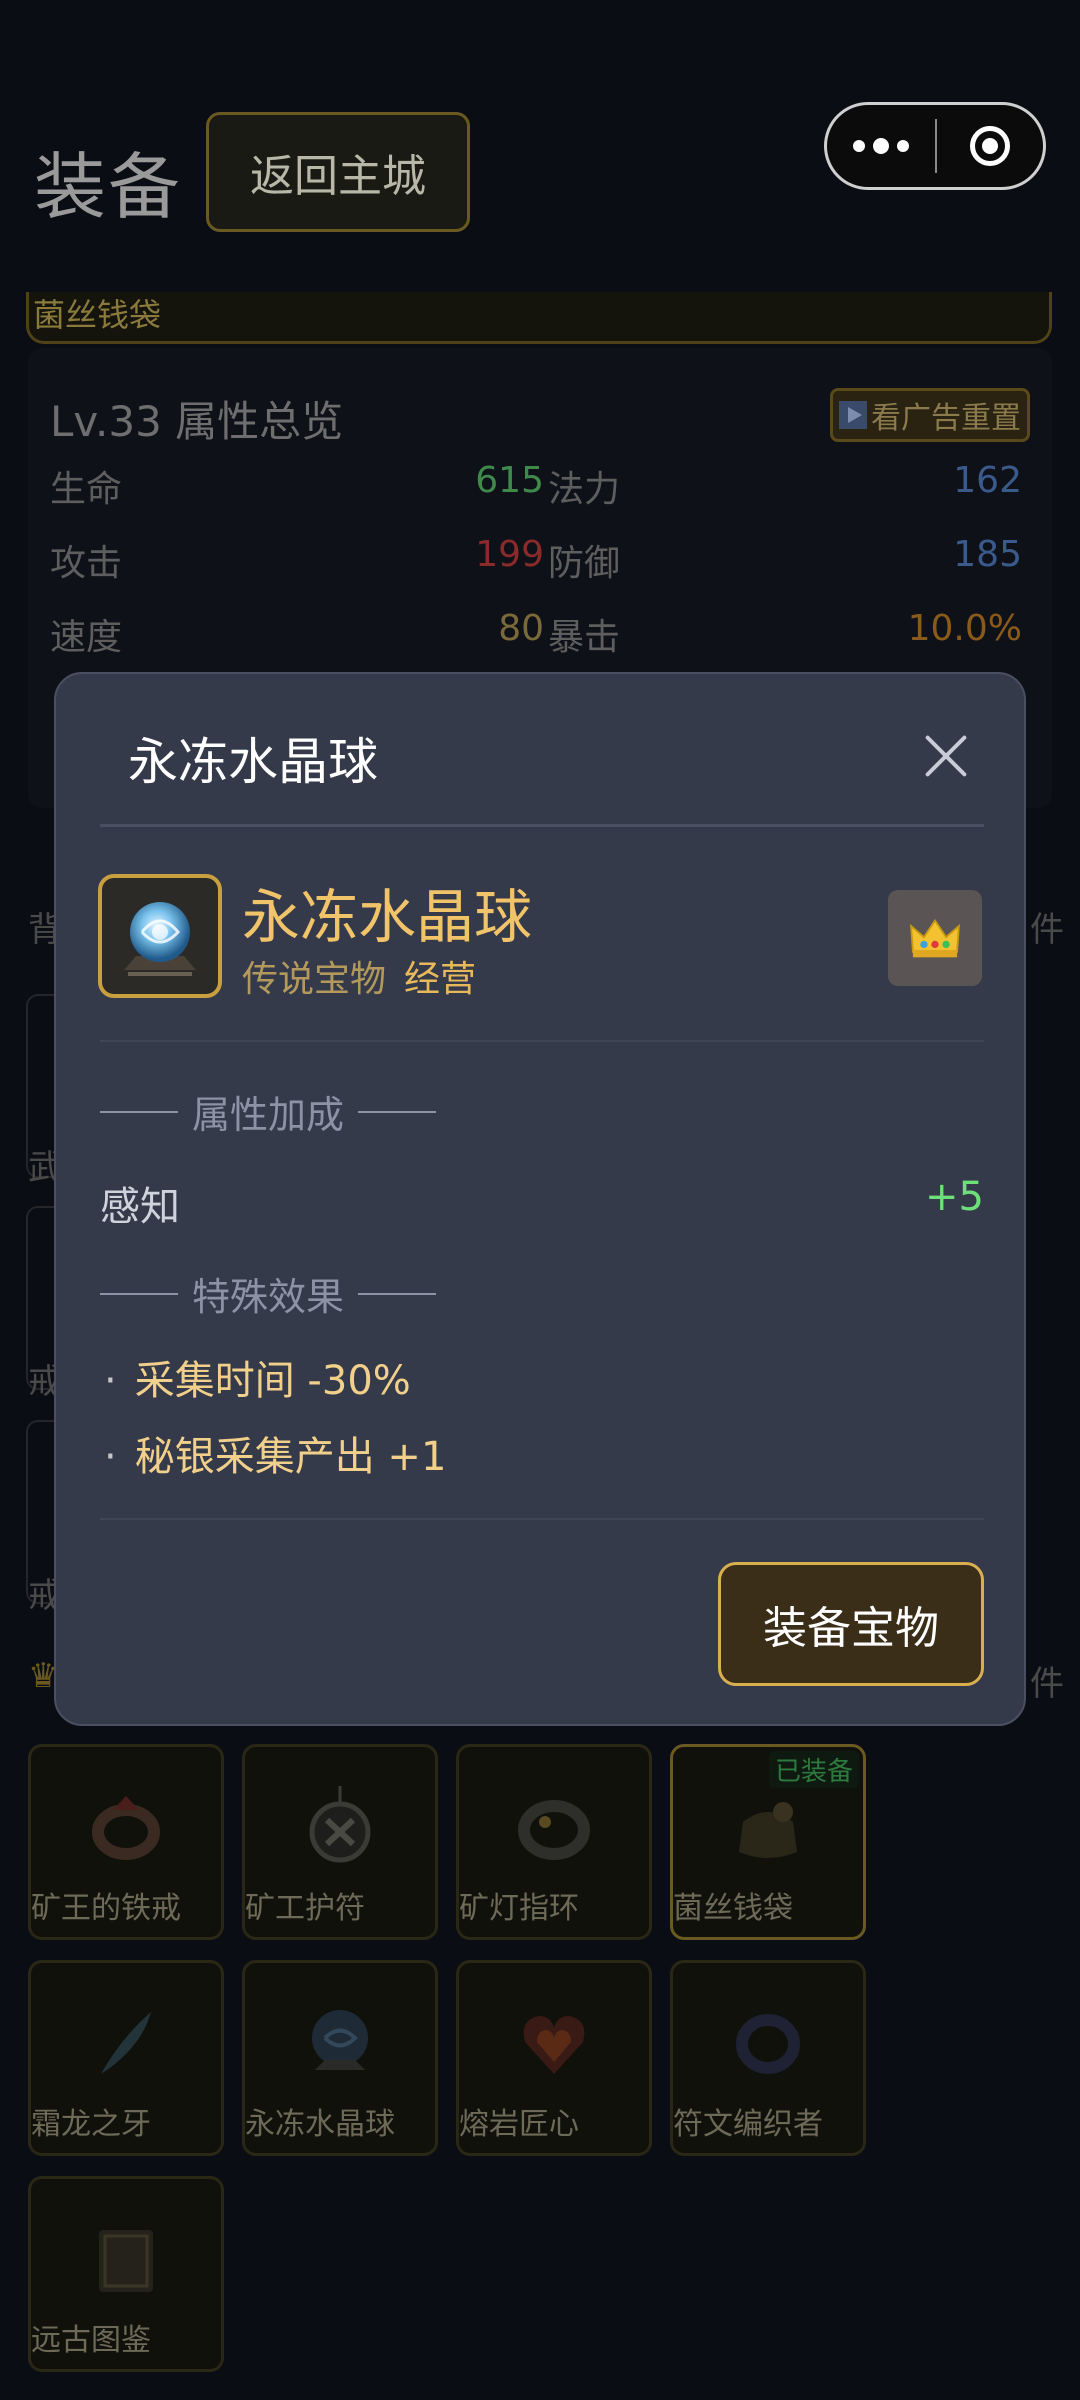  I want to click on item-icon-frame, so click(160, 936).